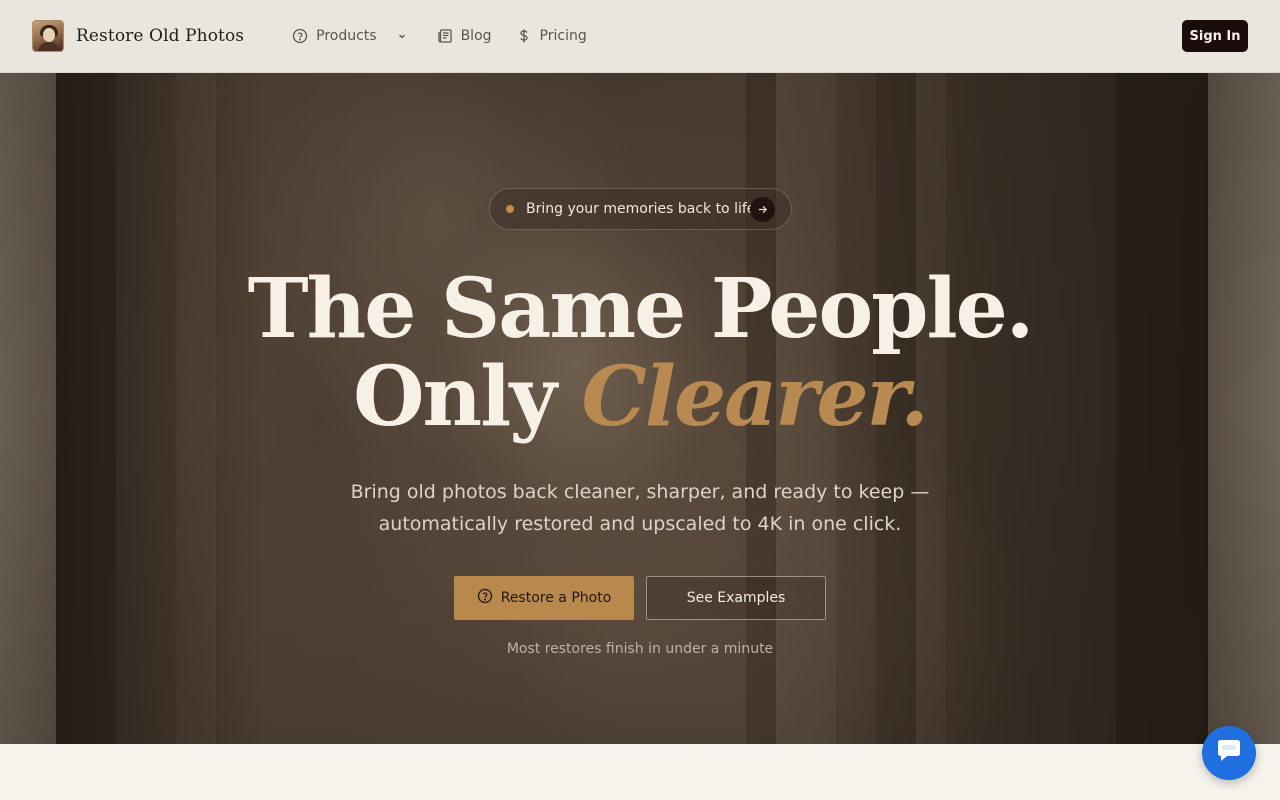 This screenshot has height=800, width=1280. I want to click on chat-icon, so click(1229, 753).